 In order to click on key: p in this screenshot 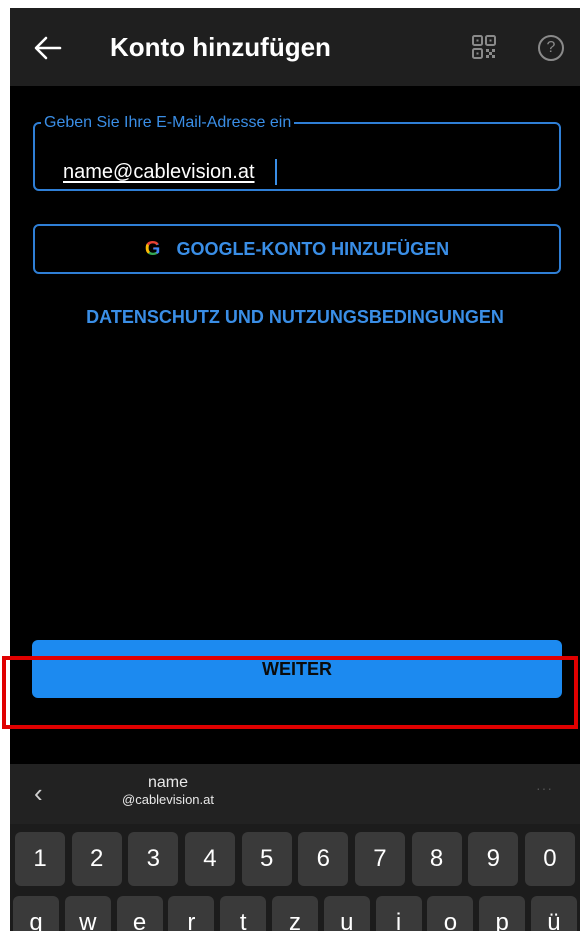, I will do `click(502, 913)`.